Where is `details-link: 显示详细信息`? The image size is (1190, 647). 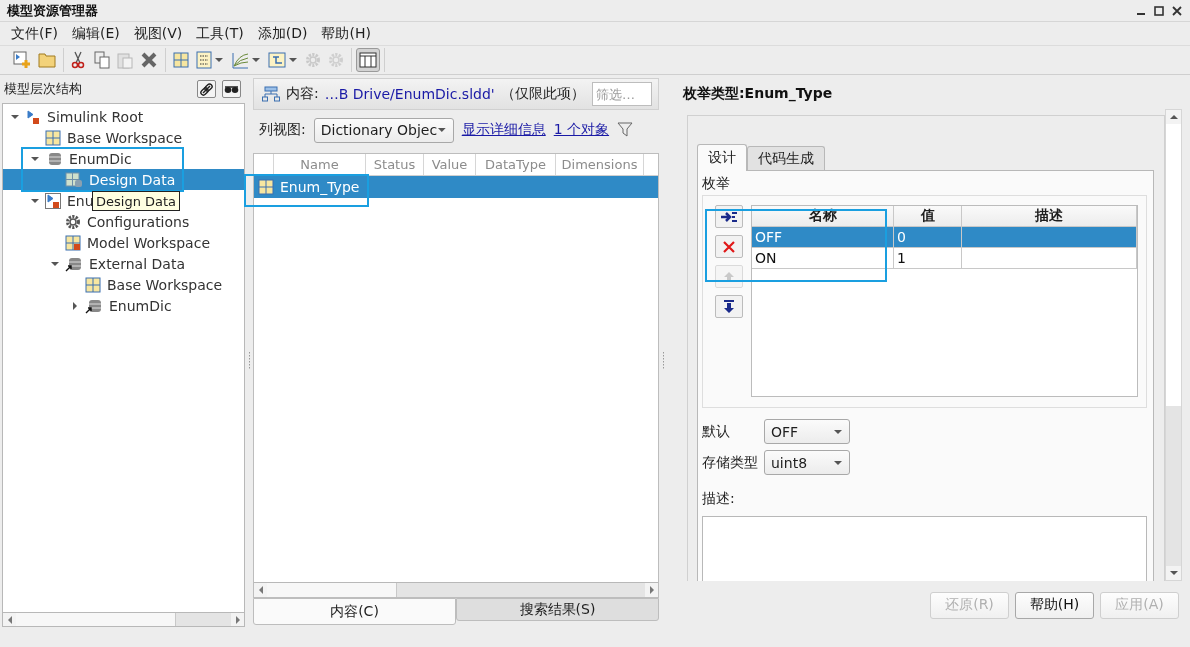
details-link: 显示详细信息 is located at coordinates (503, 130).